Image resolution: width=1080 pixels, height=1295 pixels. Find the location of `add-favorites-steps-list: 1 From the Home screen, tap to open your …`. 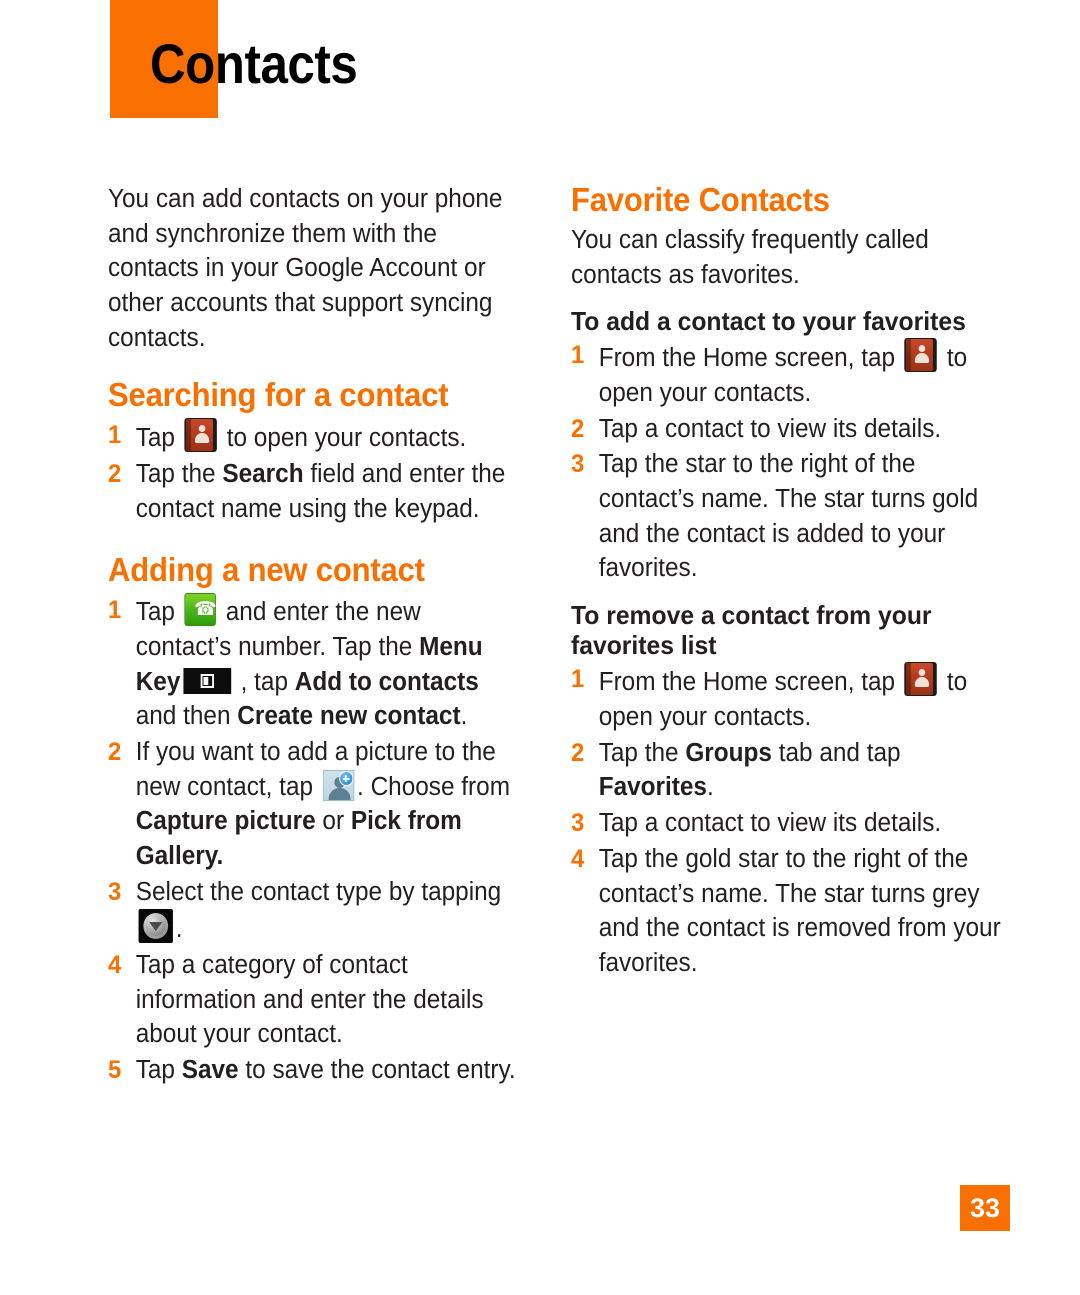

add-favorites-steps-list: 1 From the Home screen, tap to open your … is located at coordinates (796, 462).